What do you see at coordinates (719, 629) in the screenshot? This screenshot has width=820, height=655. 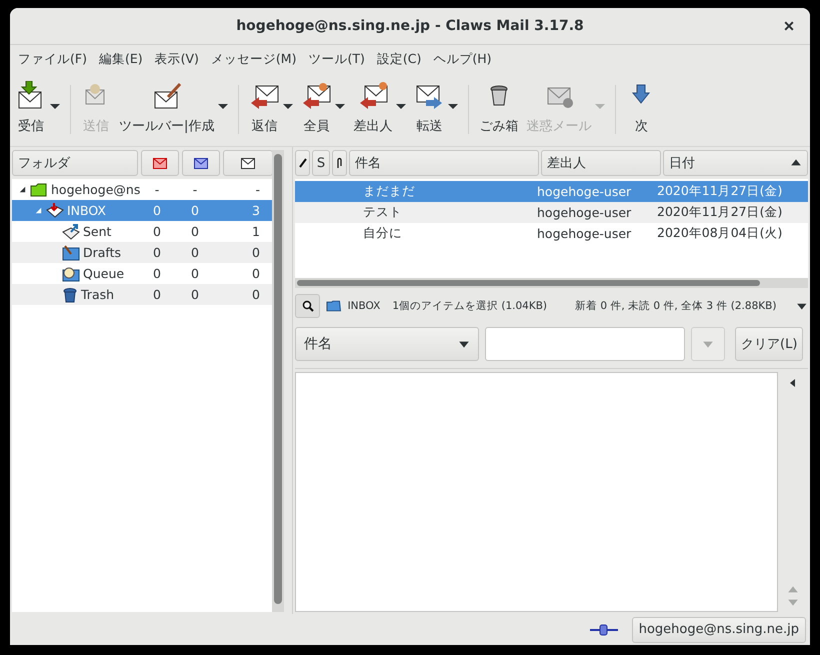 I see `account-button: hogehoge@ns.sing.ne.jp` at bounding box center [719, 629].